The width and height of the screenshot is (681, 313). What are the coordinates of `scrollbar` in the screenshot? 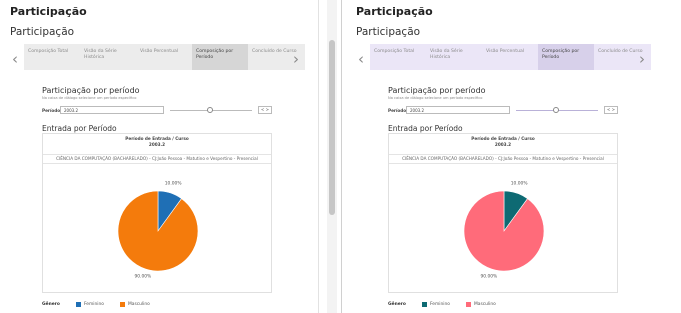 It's located at (332, 156).